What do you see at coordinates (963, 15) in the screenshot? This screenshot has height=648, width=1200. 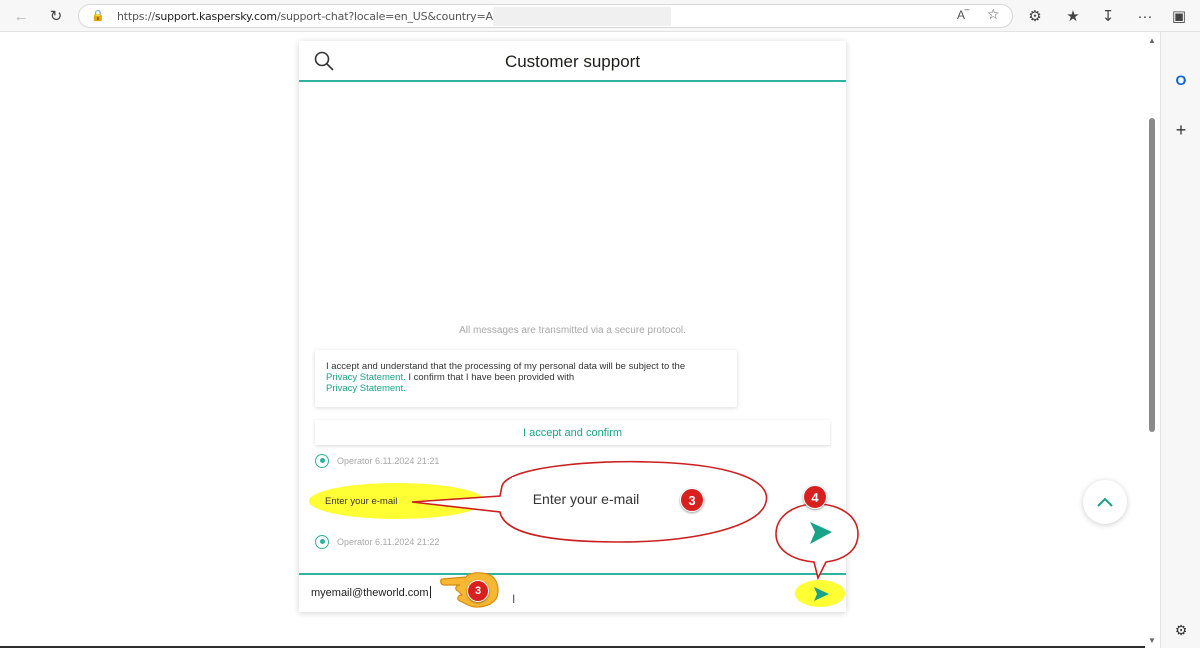 I see `read-aloud-icon: A‾` at bounding box center [963, 15].